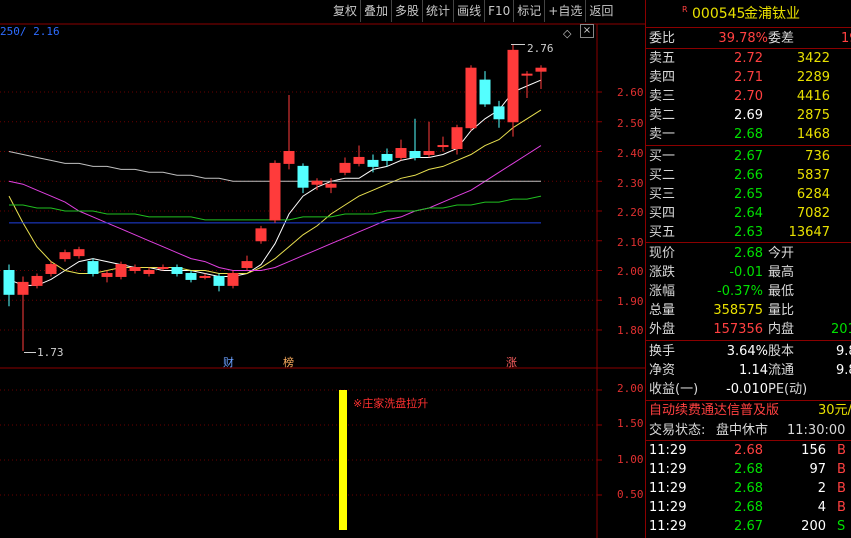 The width and height of the screenshot is (851, 538). I want to click on sell-row-5: 卖五 2.72 3422, so click(748, 58).